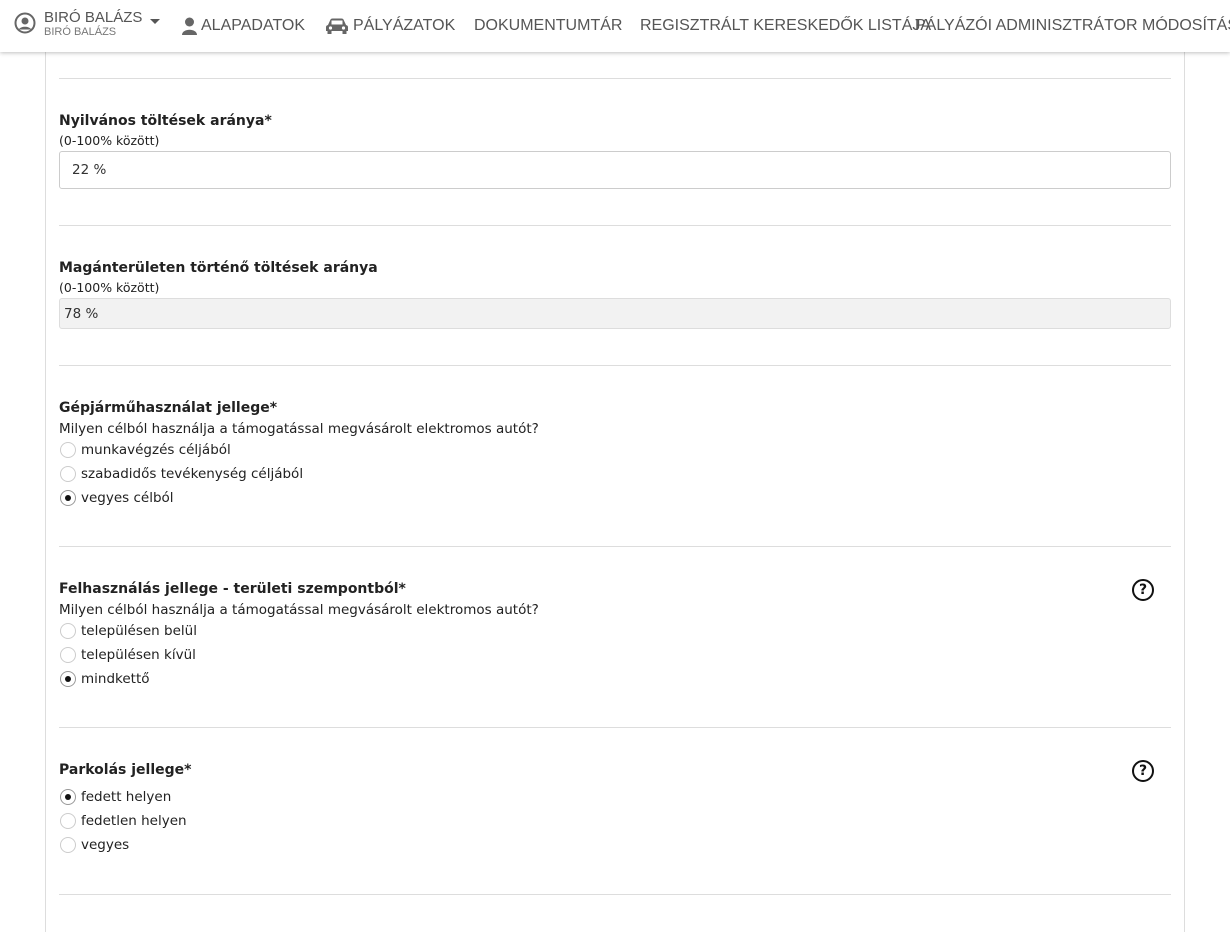 Image resolution: width=1230 pixels, height=932 pixels. I want to click on nav-dokumentumtar: DOKUMENTUMTÁR, so click(548, 26).